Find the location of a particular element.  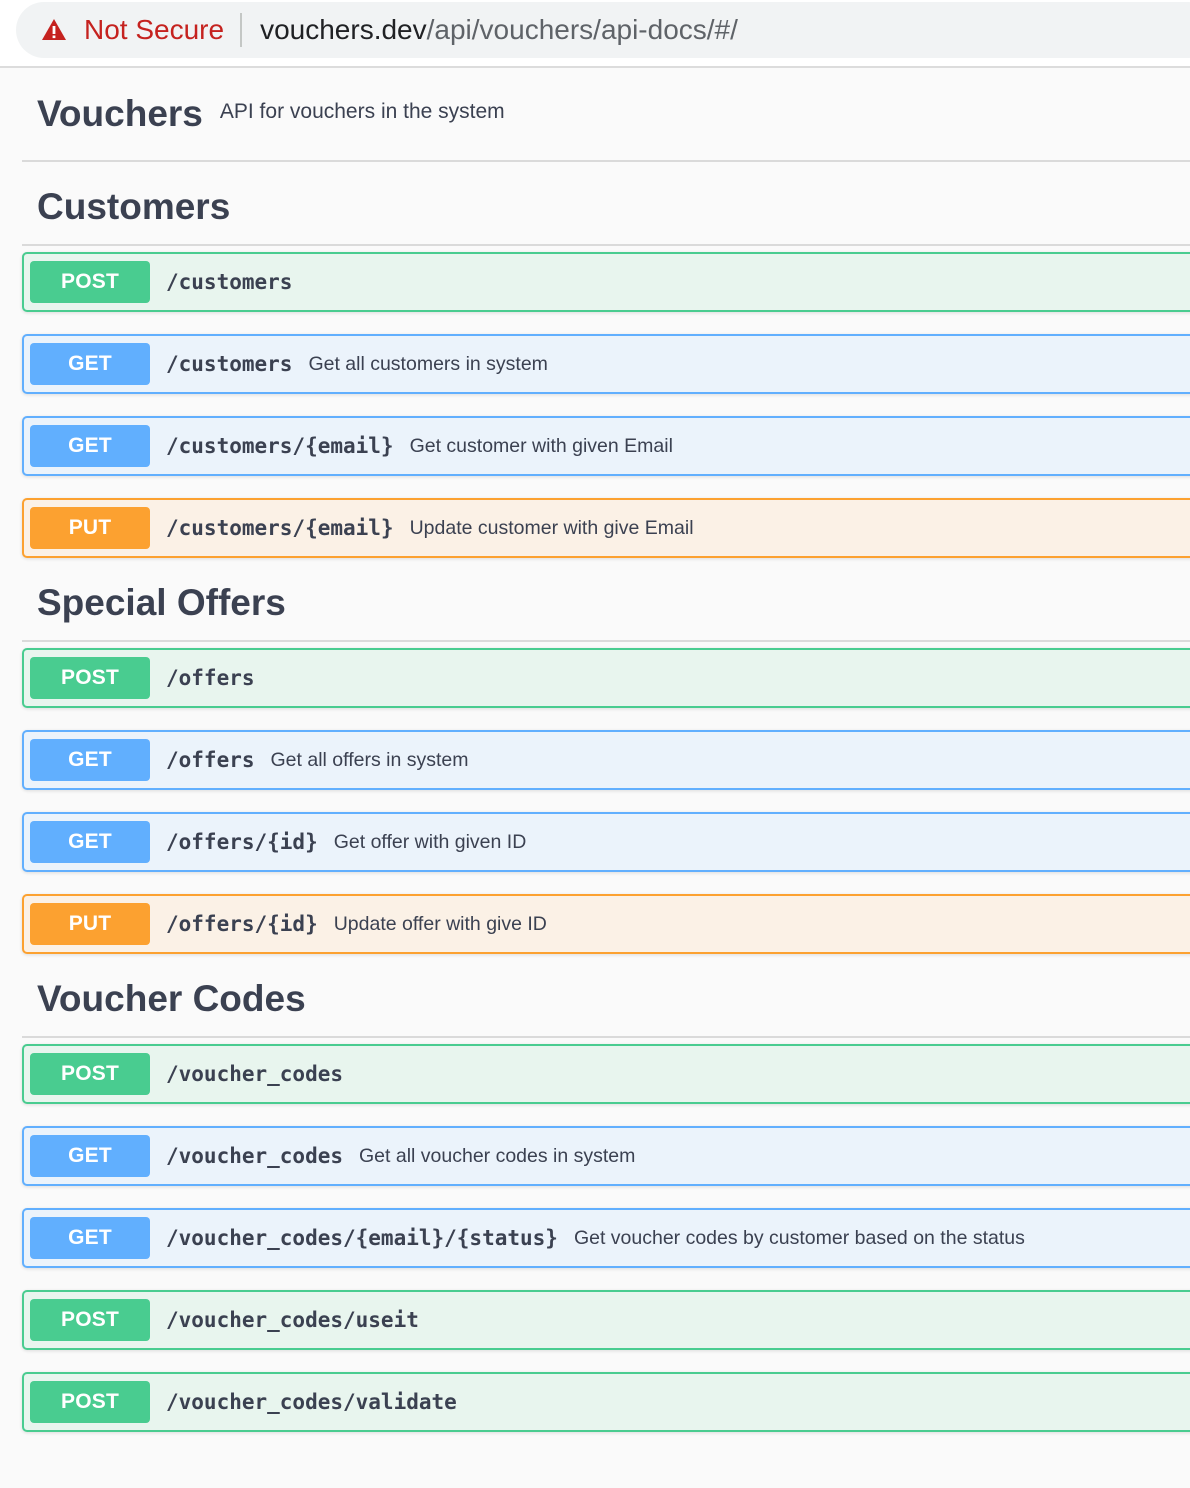

api-info: Vouchers API for vouchers in the system is located at coordinates (606, 115).